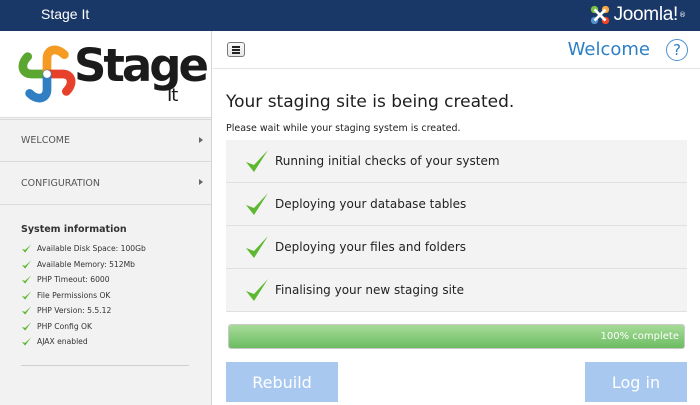 This screenshot has width=700, height=405. I want to click on sidebar-item-label: WELCOME, so click(45, 140).